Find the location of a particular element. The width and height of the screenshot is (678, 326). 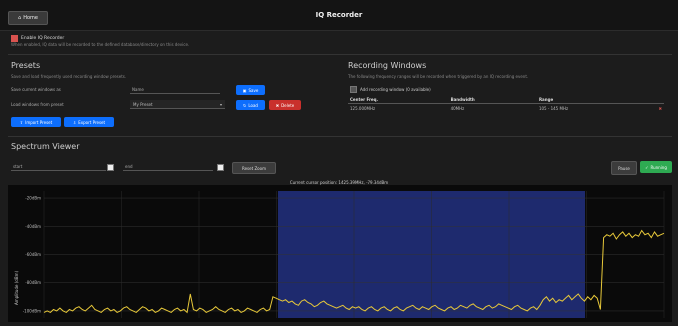

load-preset-button: ↻ Load is located at coordinates (250, 105).